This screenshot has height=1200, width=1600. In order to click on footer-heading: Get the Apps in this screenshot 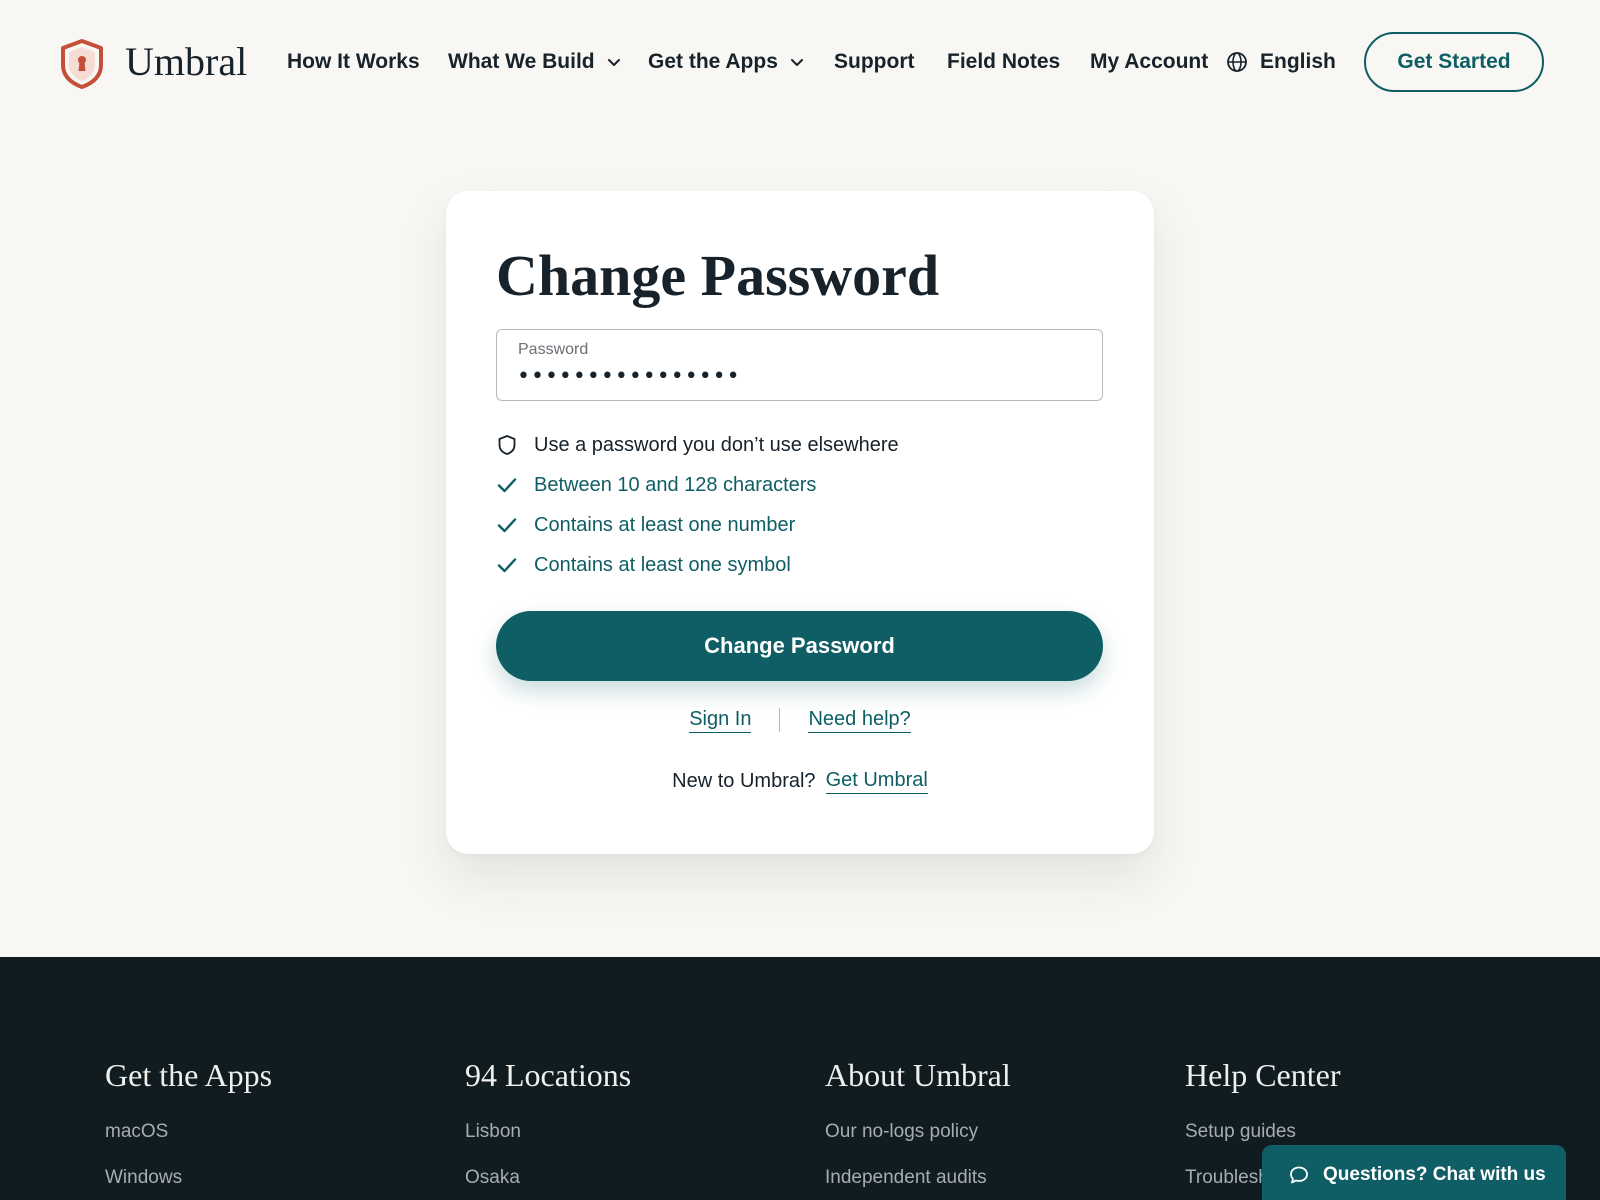, I will do `click(189, 1075)`.